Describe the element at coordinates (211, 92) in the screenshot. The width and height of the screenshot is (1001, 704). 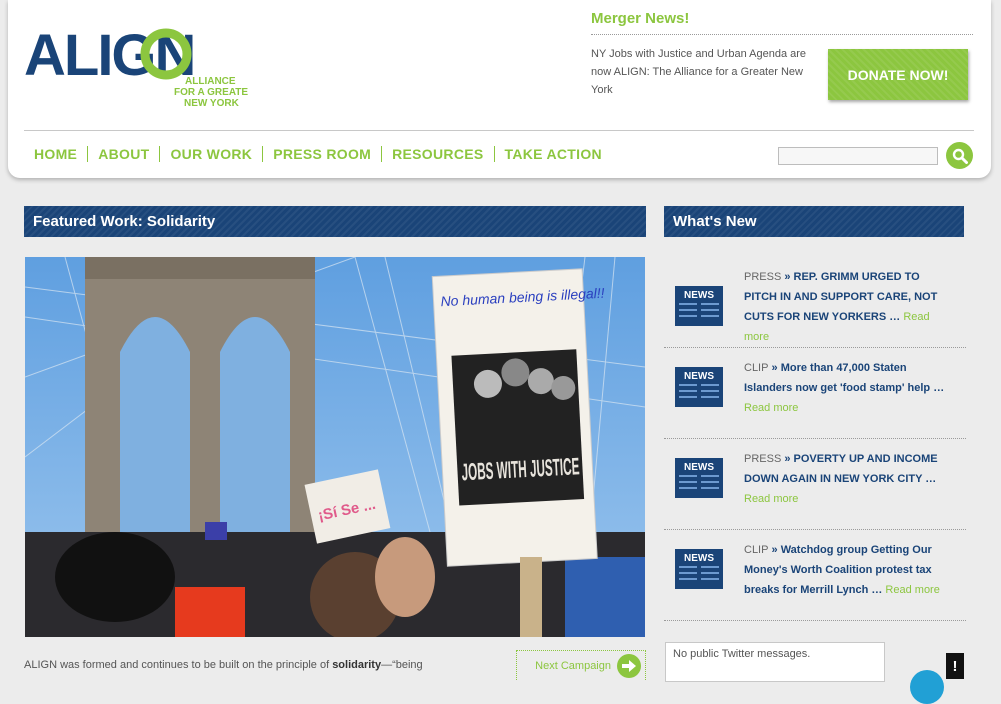
I see `logo-sub-2: FOR A GREATER` at that location.